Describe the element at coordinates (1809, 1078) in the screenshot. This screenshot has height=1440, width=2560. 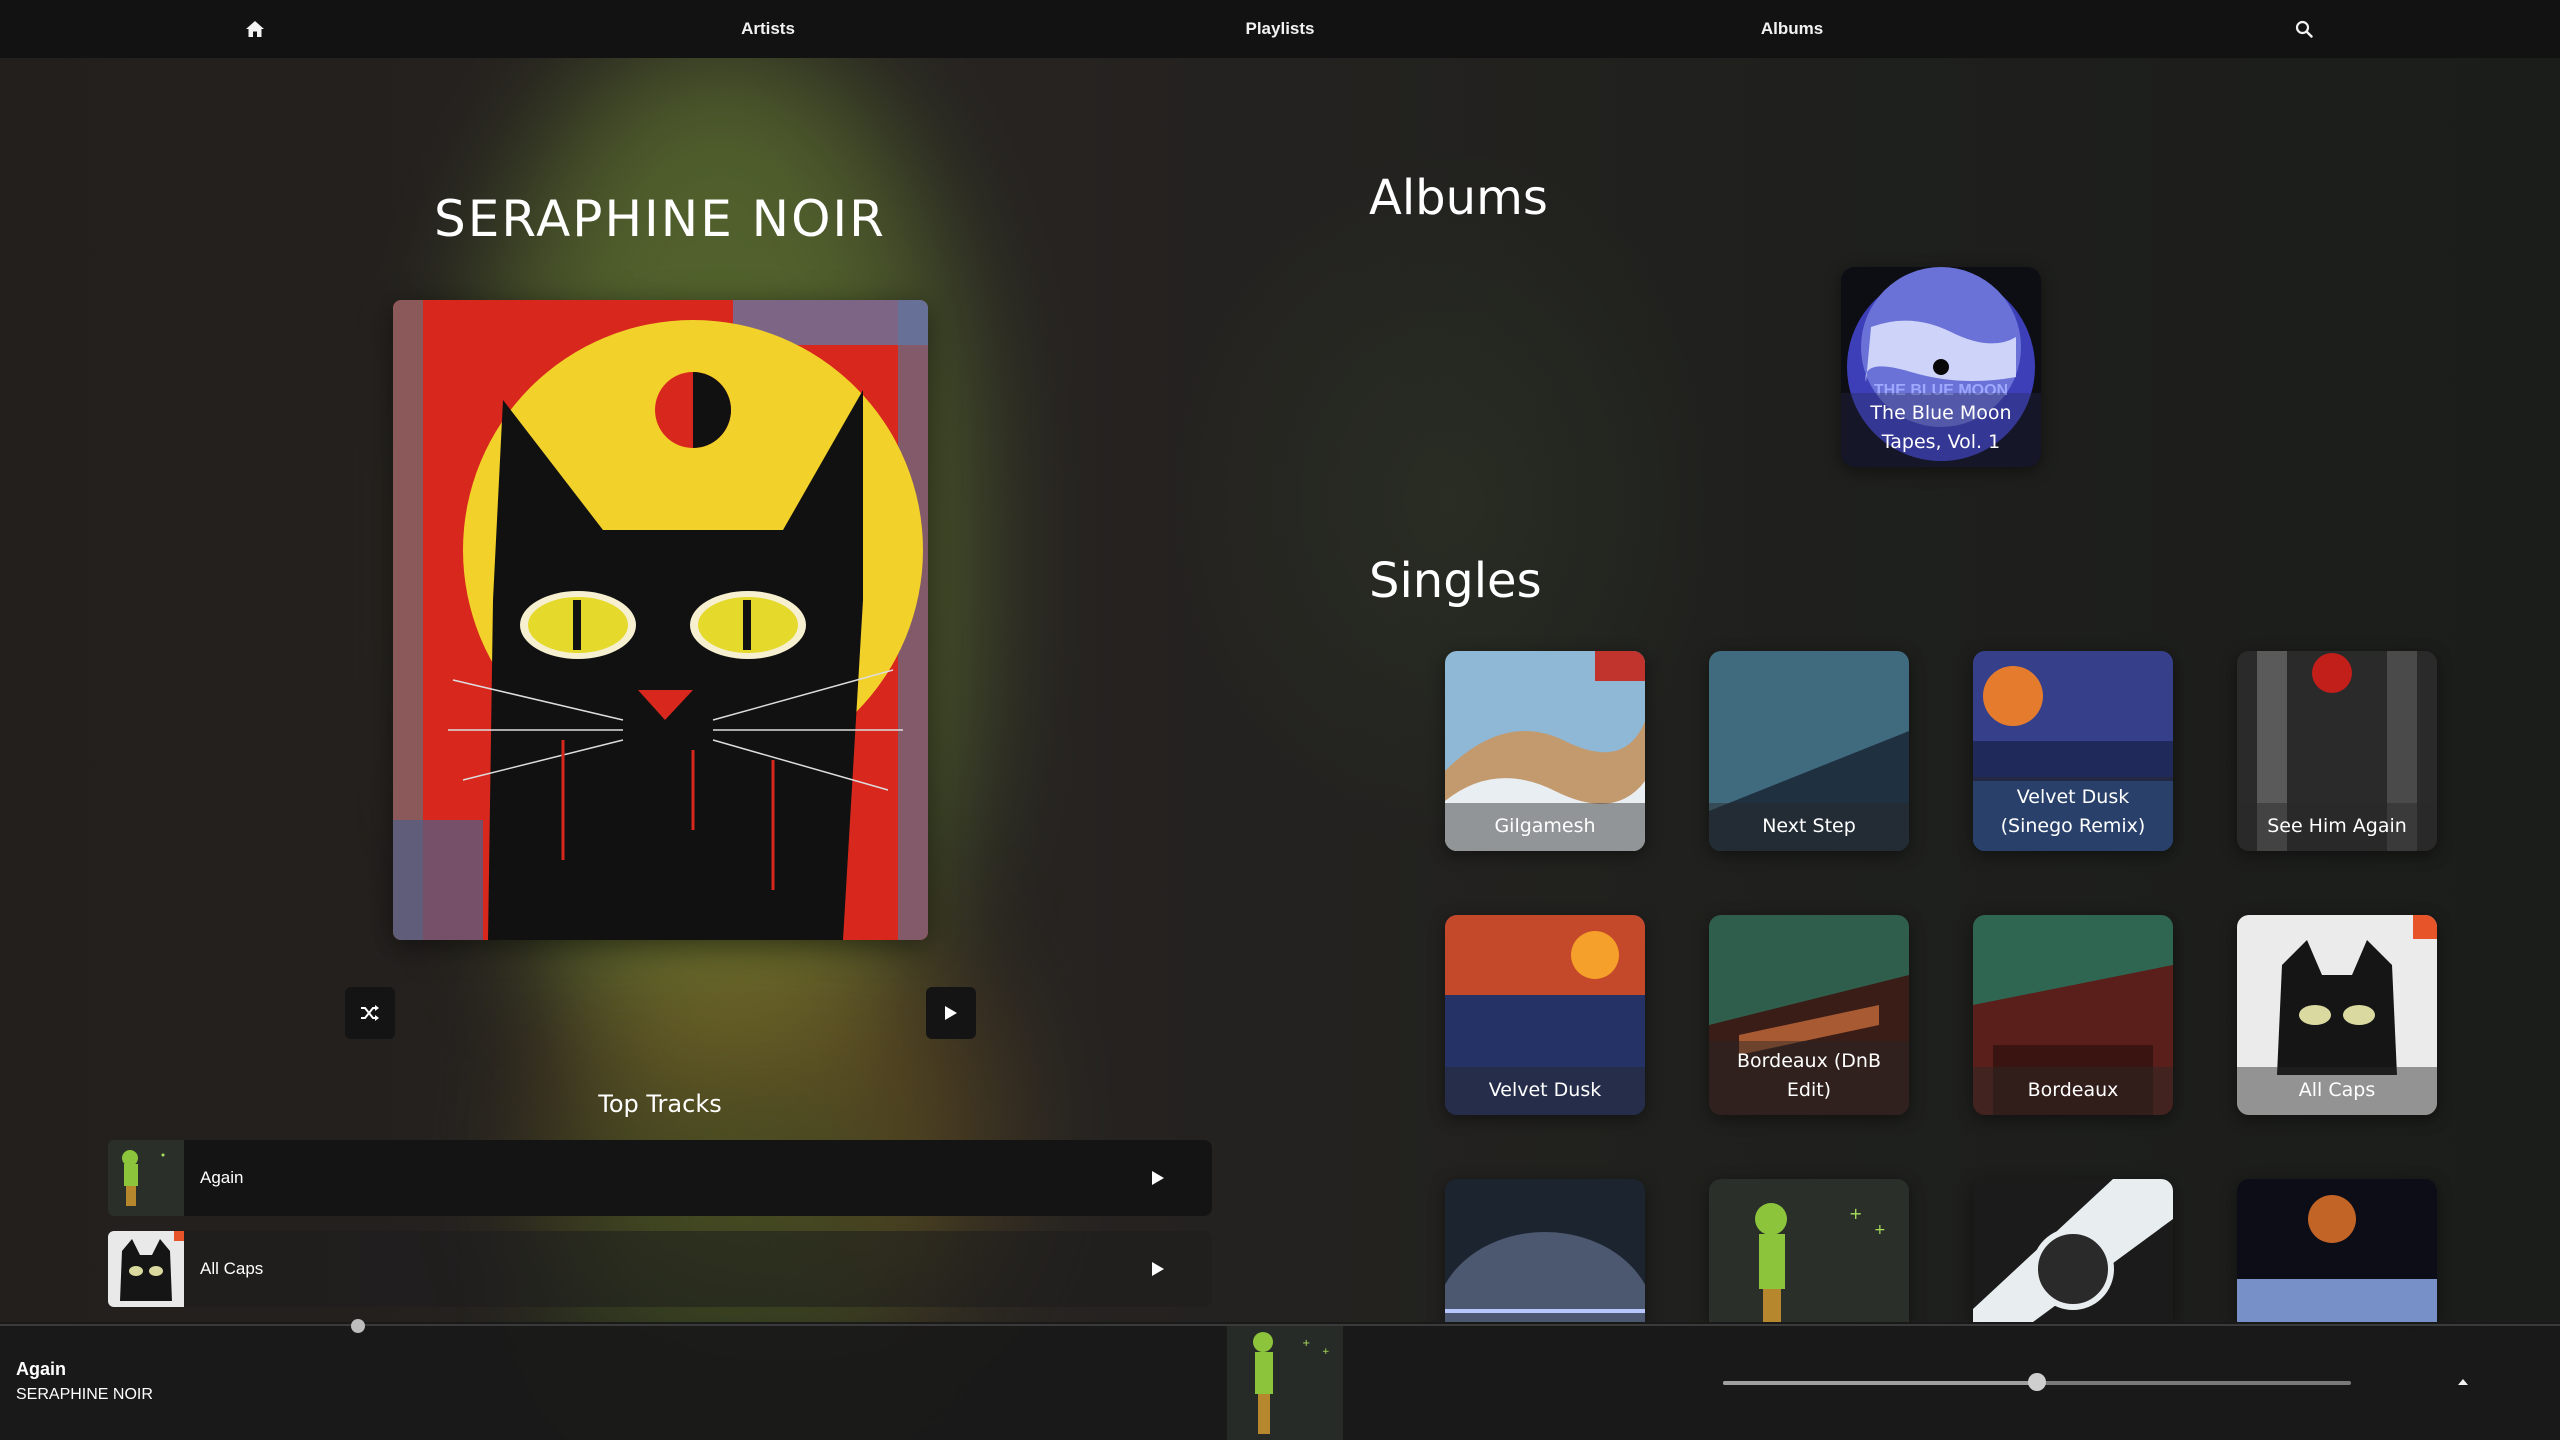
I see `single-title: Bordeaux (DnB Edit)` at that location.